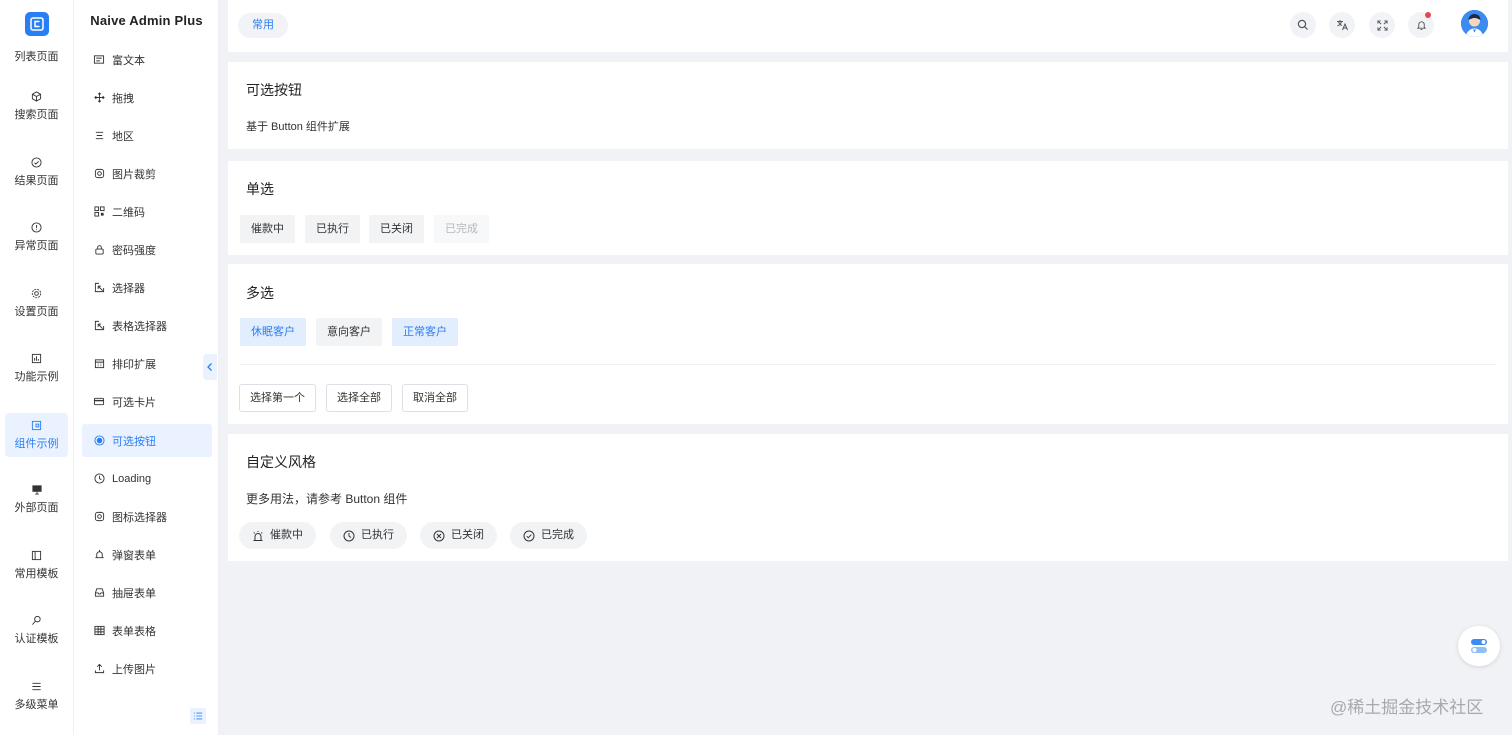  What do you see at coordinates (198, 716) in the screenshot?
I see `menu-fold-icon` at bounding box center [198, 716].